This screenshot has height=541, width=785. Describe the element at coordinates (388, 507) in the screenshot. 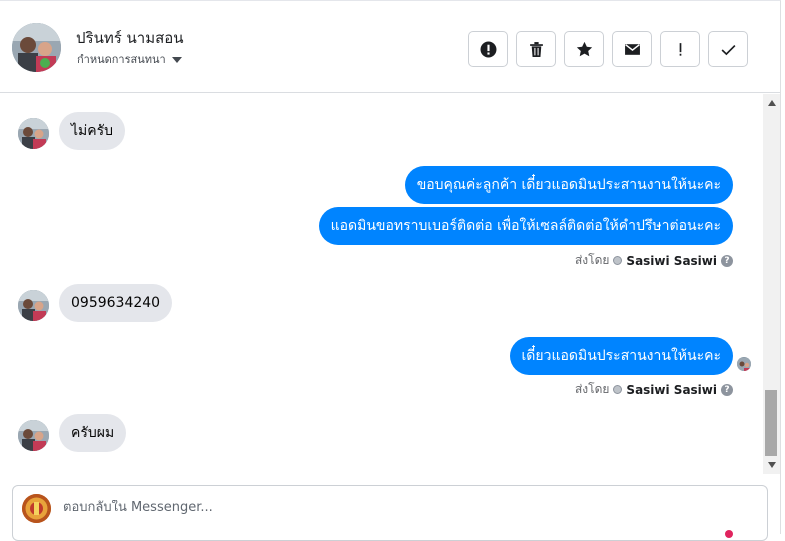

I see `reply-input` at that location.